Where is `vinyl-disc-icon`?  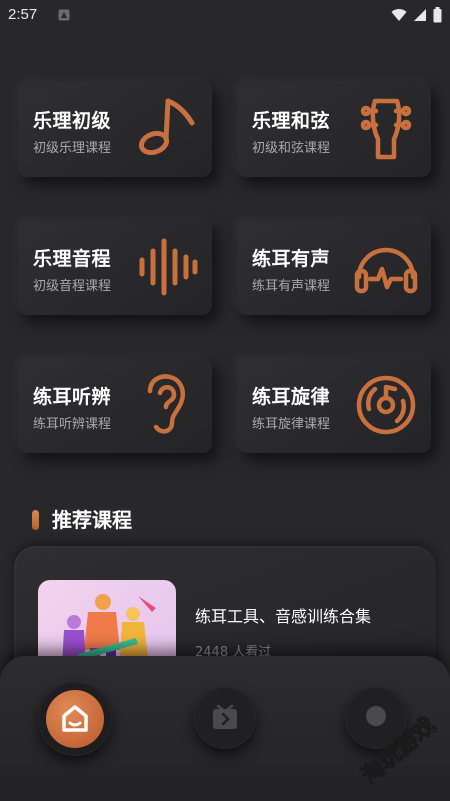
vinyl-disc-icon is located at coordinates (386, 405).